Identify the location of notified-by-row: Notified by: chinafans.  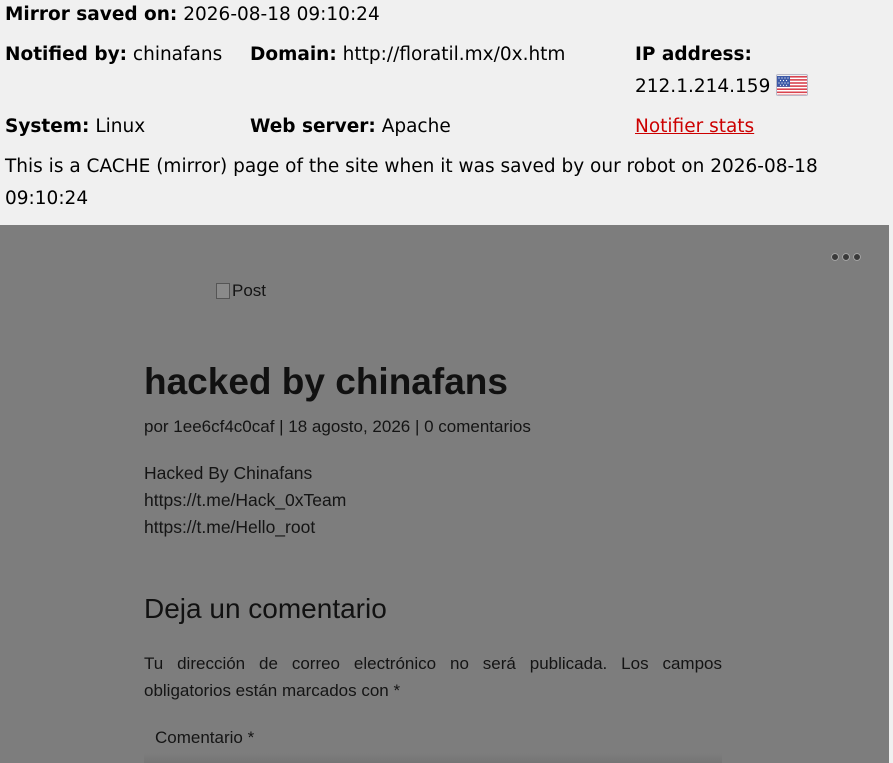
(113, 55).